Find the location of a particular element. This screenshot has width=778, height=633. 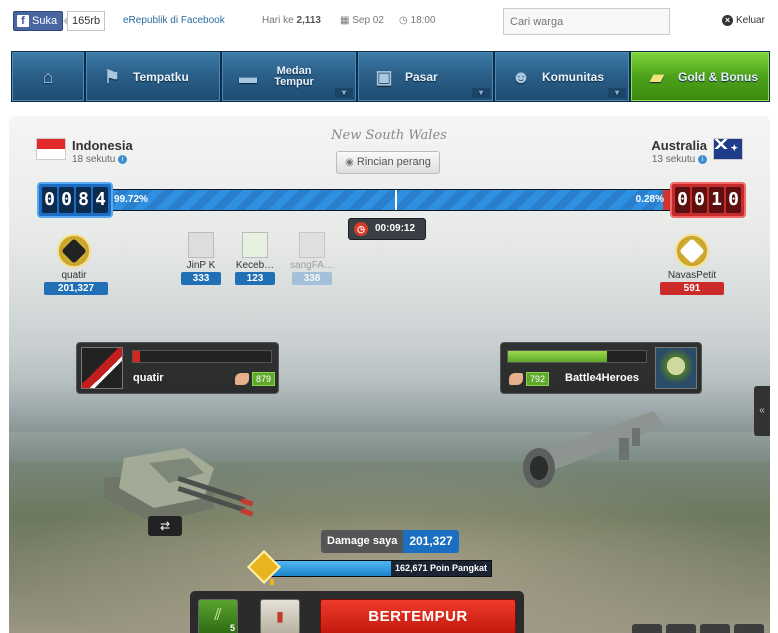

left-allies: 18 sekutu is located at coordinates (93, 159).